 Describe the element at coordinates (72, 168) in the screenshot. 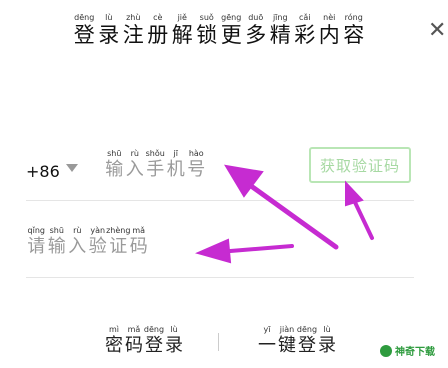

I see `chevron-down-icon` at that location.